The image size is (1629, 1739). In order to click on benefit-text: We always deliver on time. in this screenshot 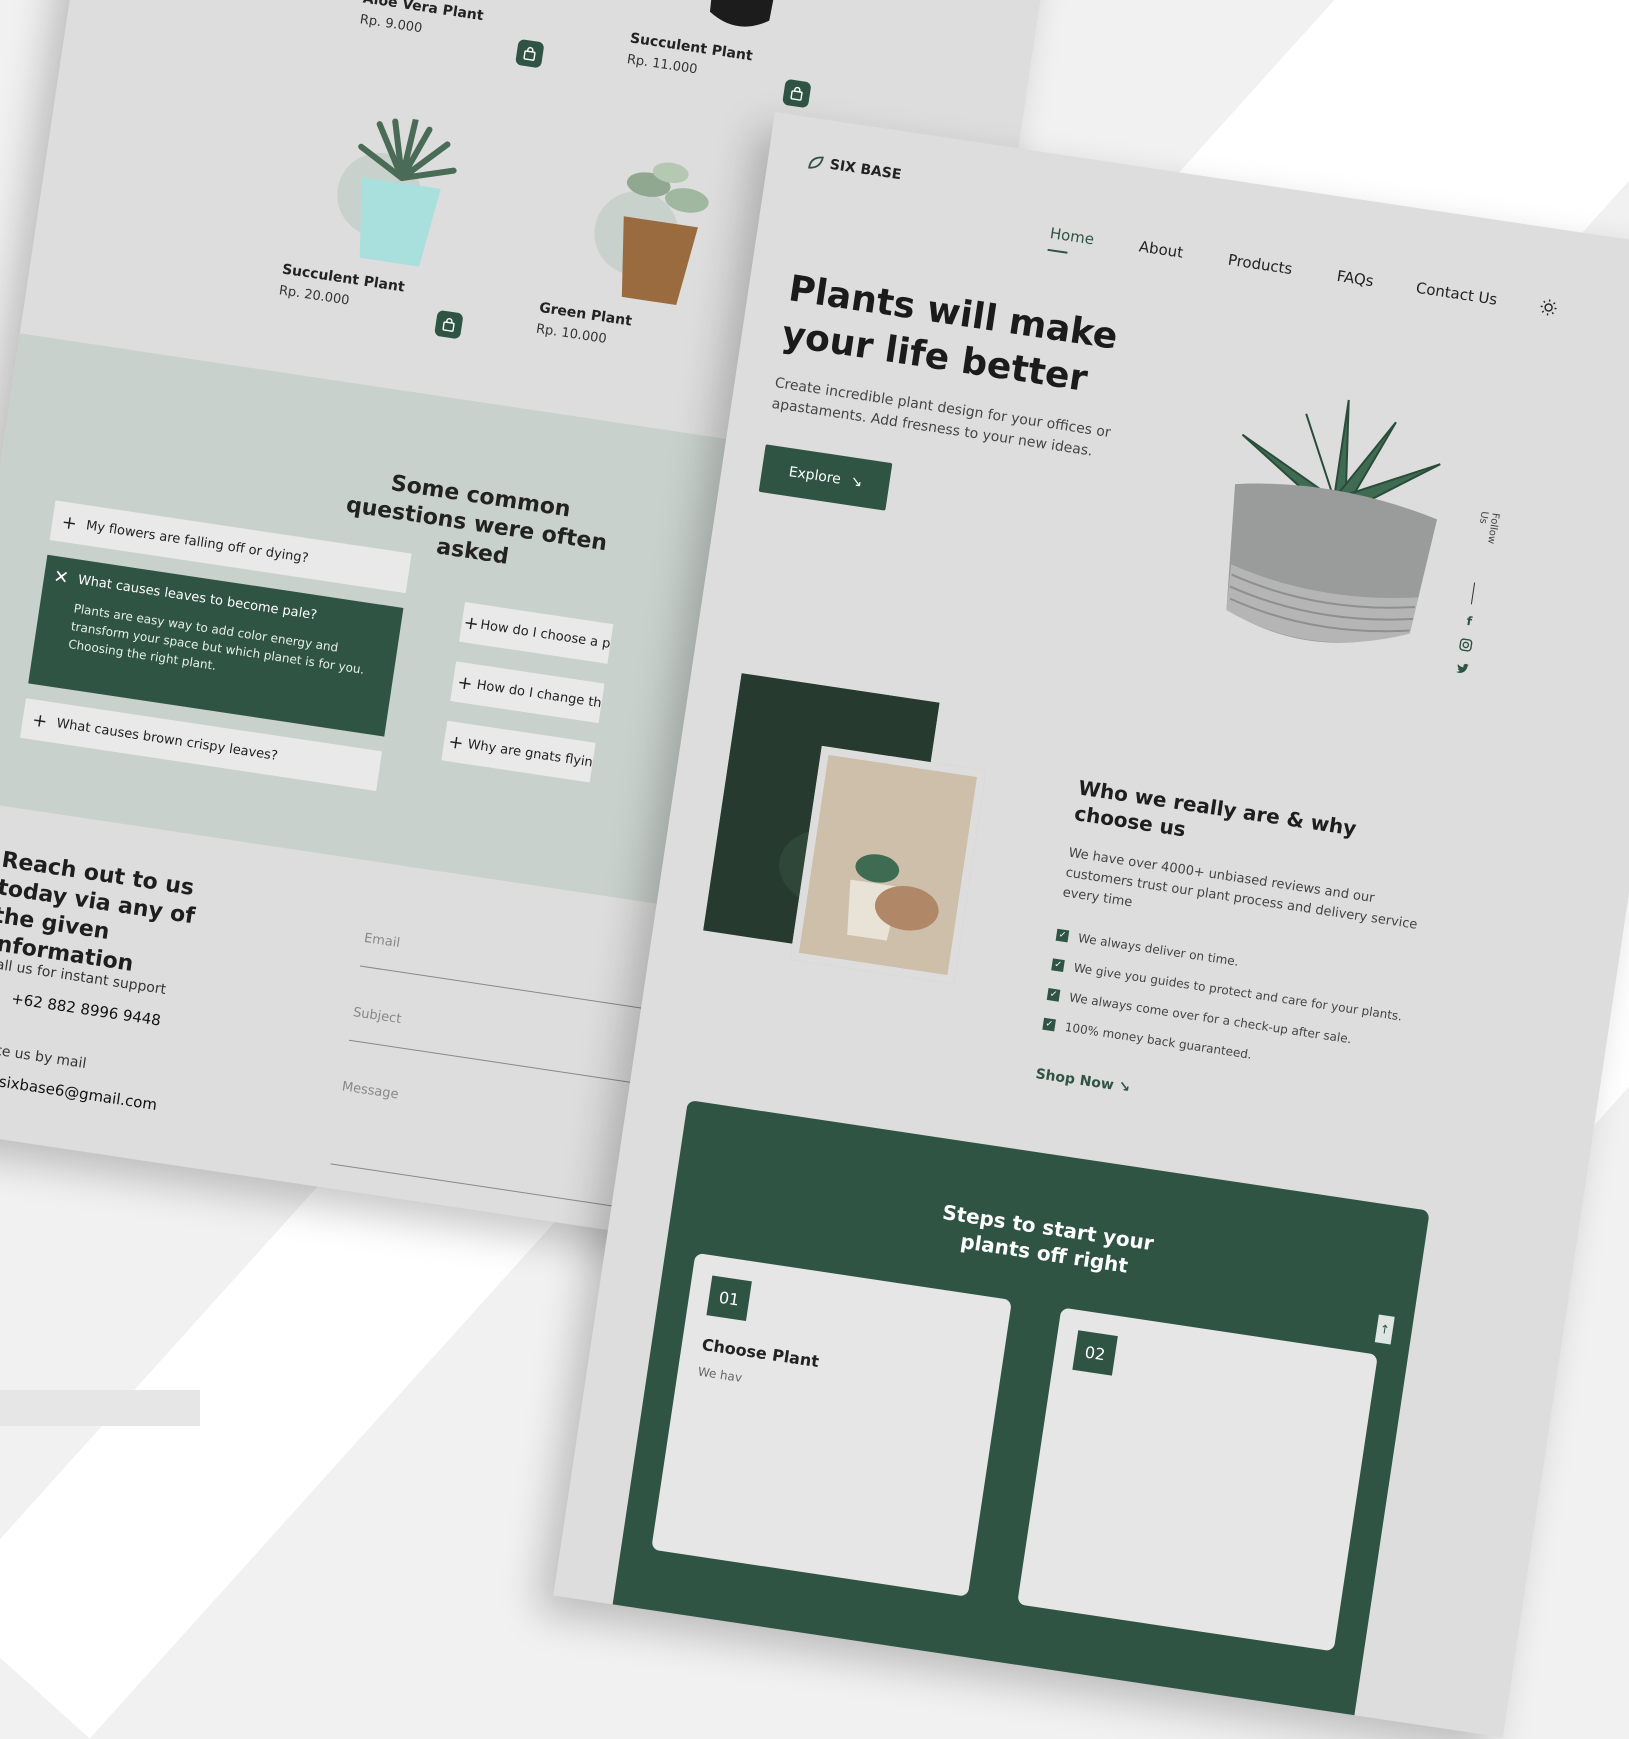, I will do `click(1158, 949)`.